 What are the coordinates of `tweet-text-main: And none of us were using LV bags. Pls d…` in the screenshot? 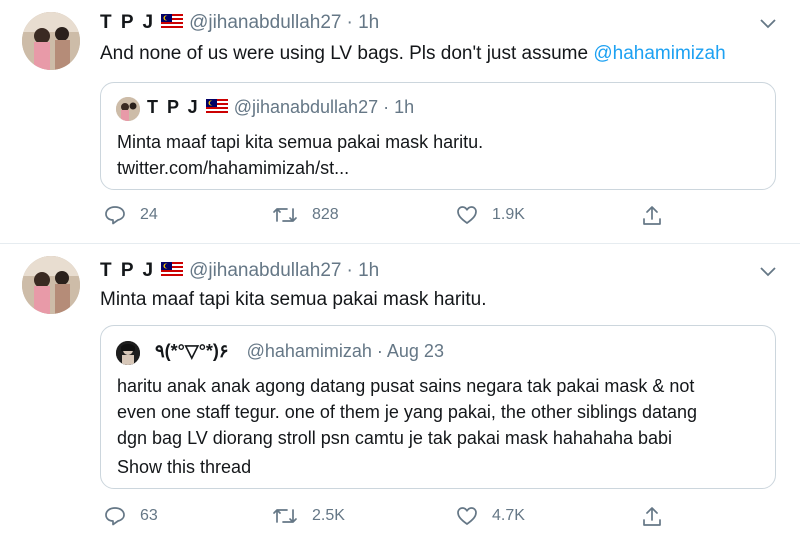 It's located at (347, 53).